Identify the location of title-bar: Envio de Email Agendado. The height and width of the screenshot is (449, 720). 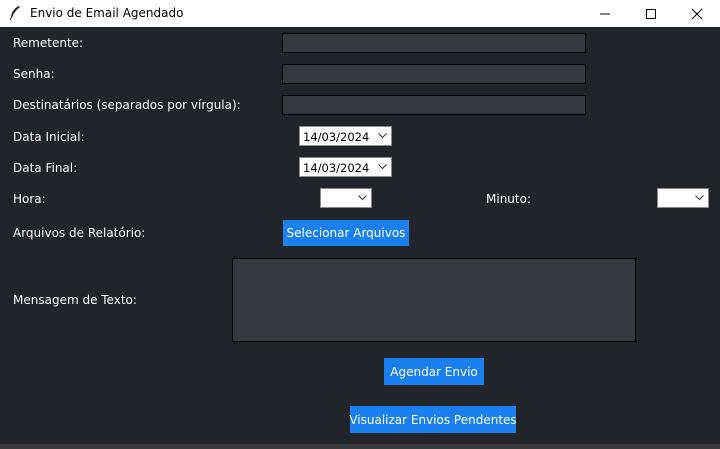
(360, 13).